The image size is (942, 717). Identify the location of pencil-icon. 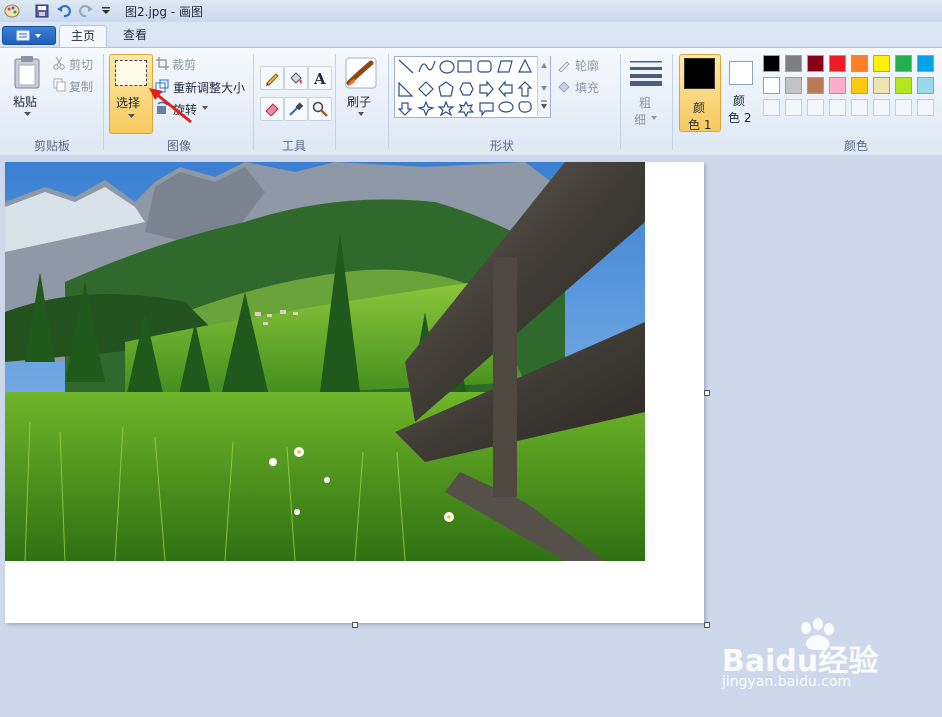
(272, 78).